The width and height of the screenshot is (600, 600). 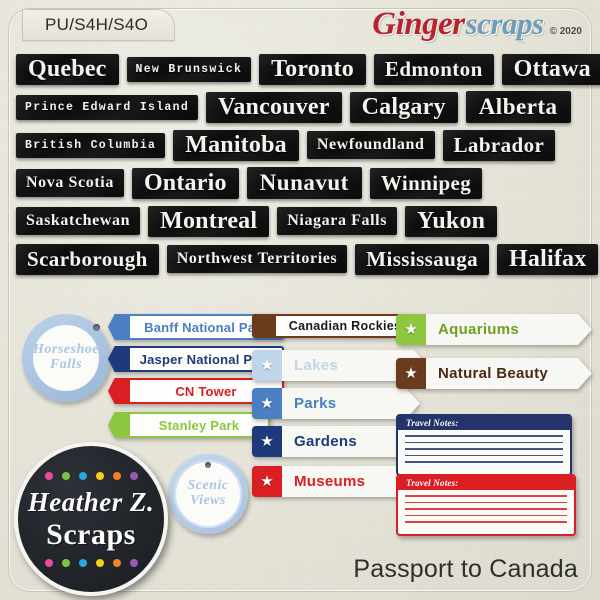 What do you see at coordinates (206, 391) in the screenshot?
I see `plate-label: CN Tower` at bounding box center [206, 391].